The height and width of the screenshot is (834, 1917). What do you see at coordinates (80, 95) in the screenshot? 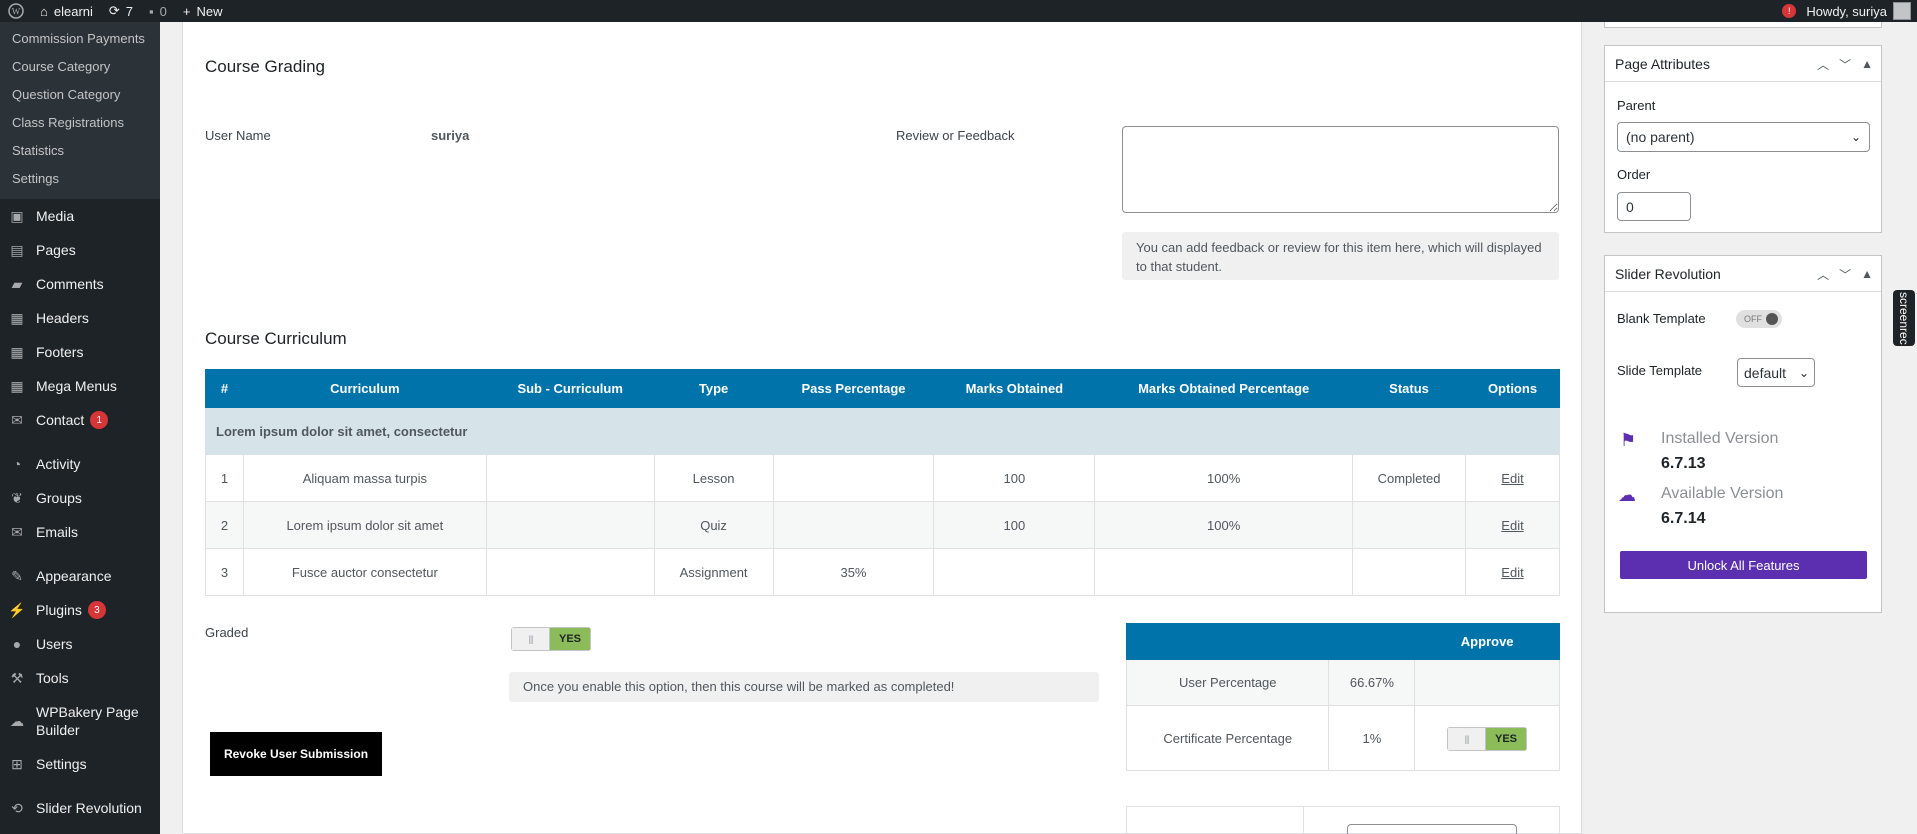
I see `submenu-question-category: Question Category` at bounding box center [80, 95].